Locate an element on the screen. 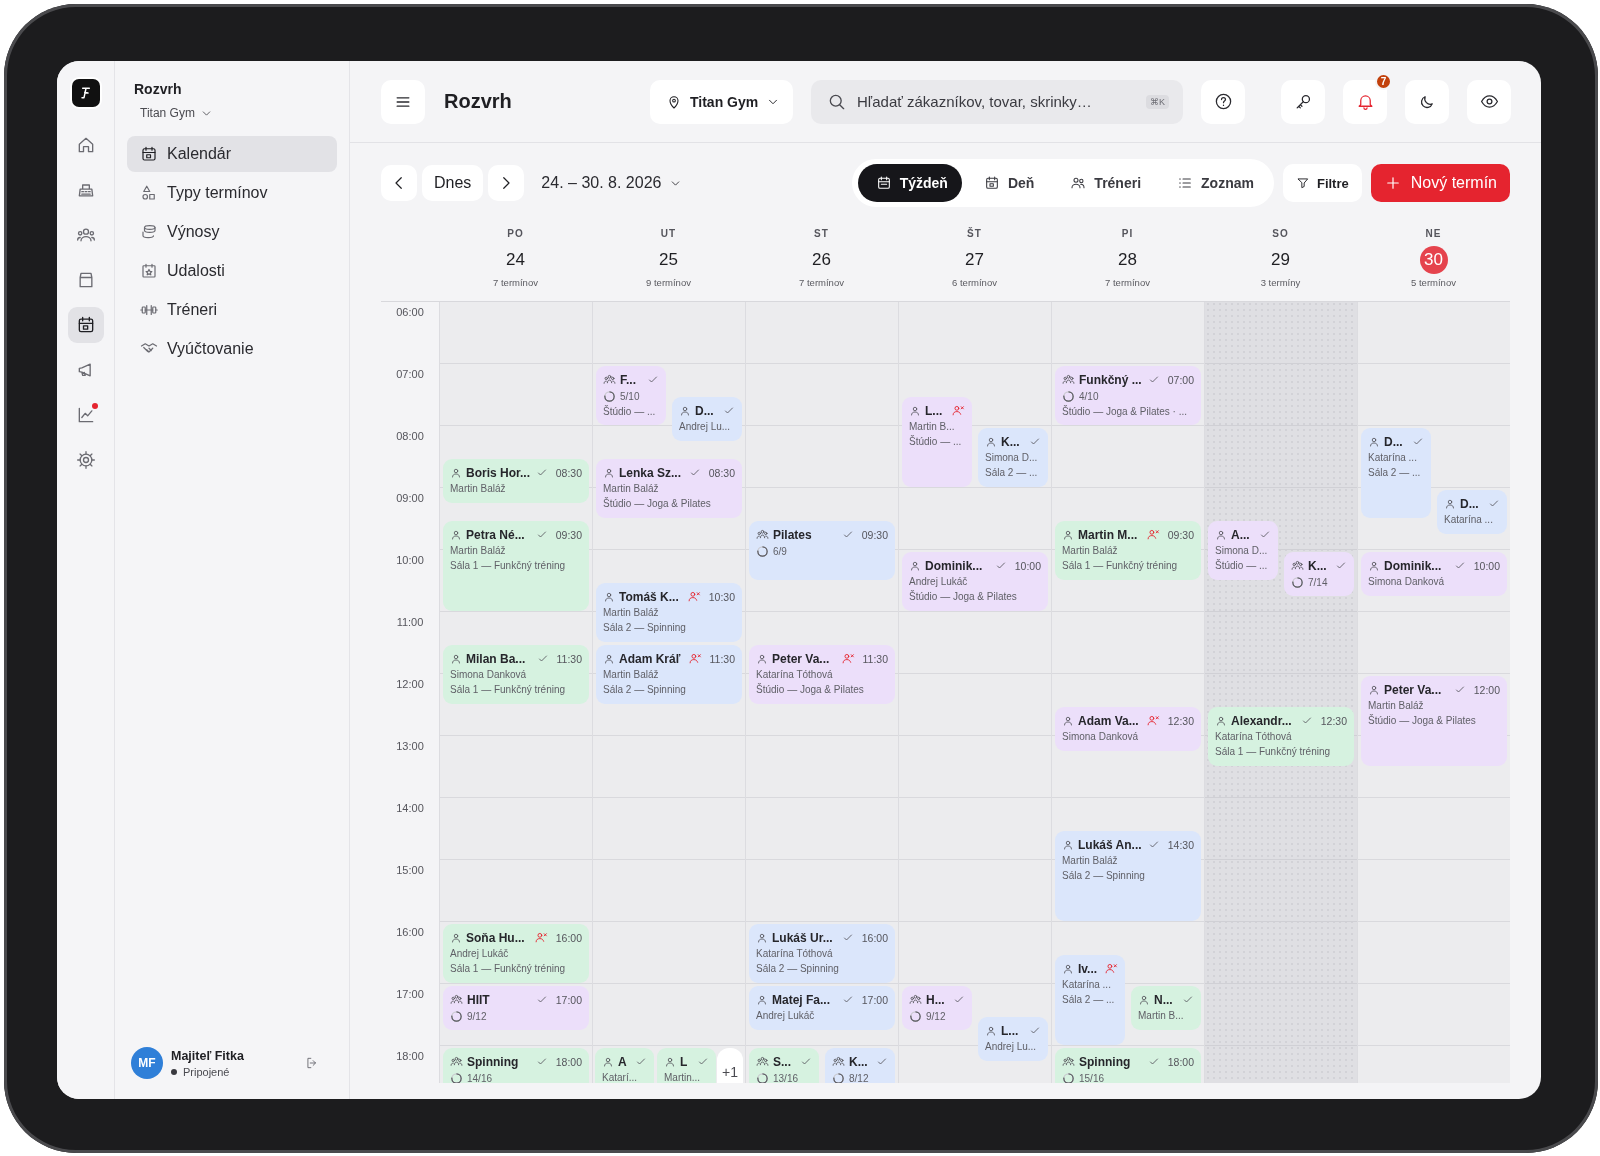  day-number: 26 is located at coordinates (821, 260).